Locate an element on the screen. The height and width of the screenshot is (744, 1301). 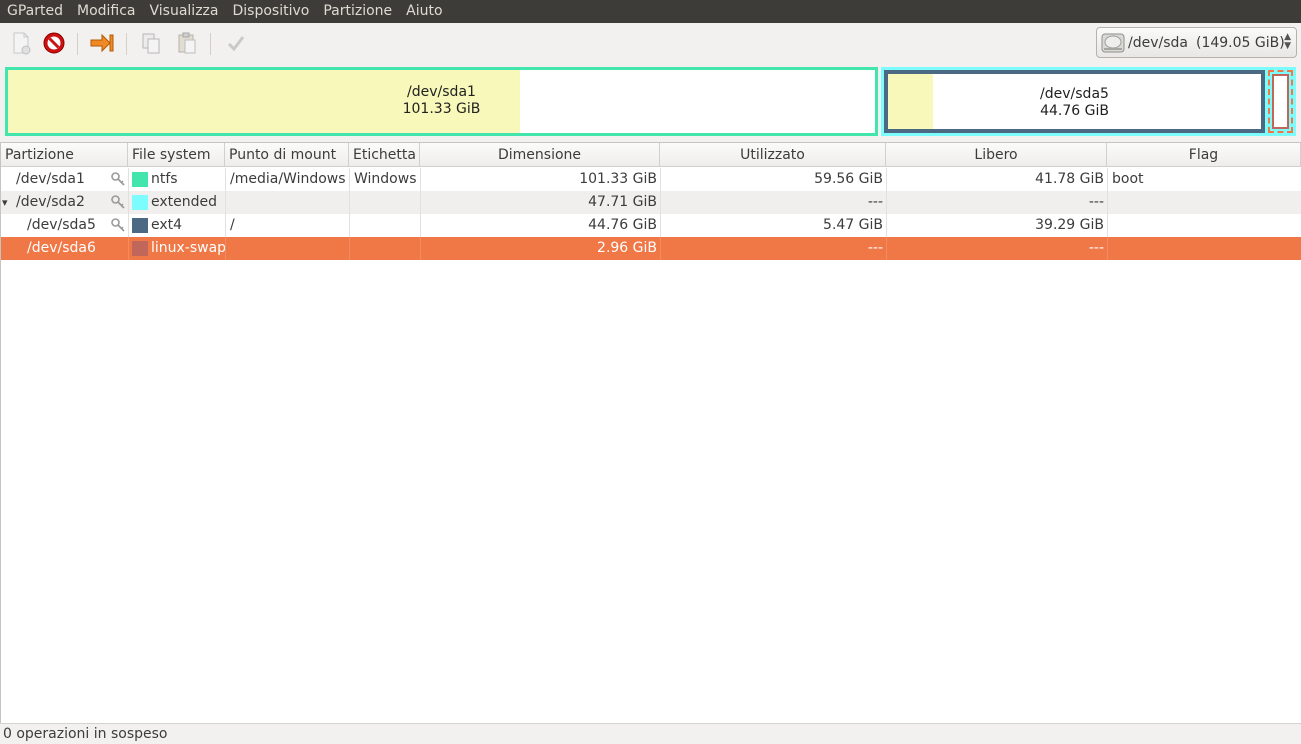
resize-arrow-icon is located at coordinates (102, 43).